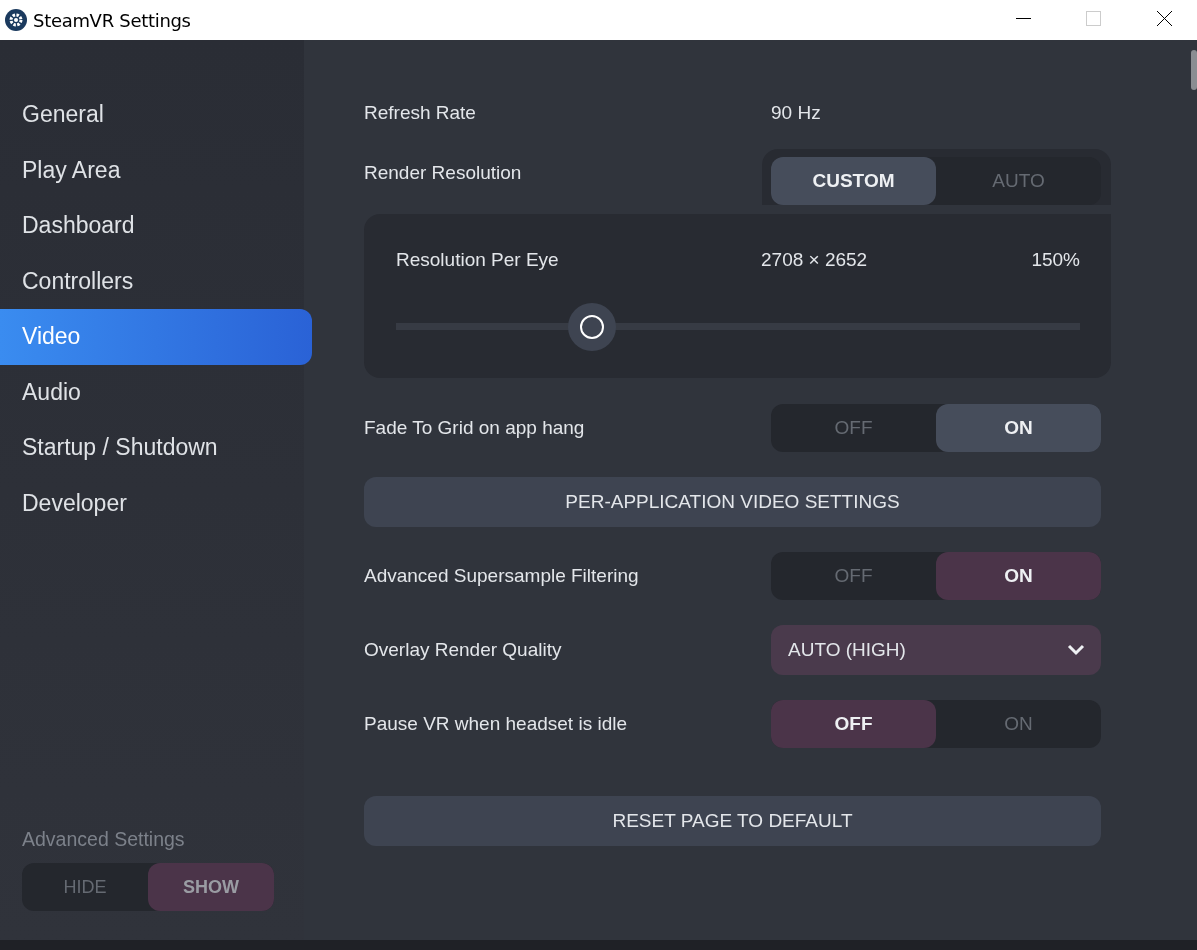  I want to click on sidebar-item: Controllers, so click(145, 281).